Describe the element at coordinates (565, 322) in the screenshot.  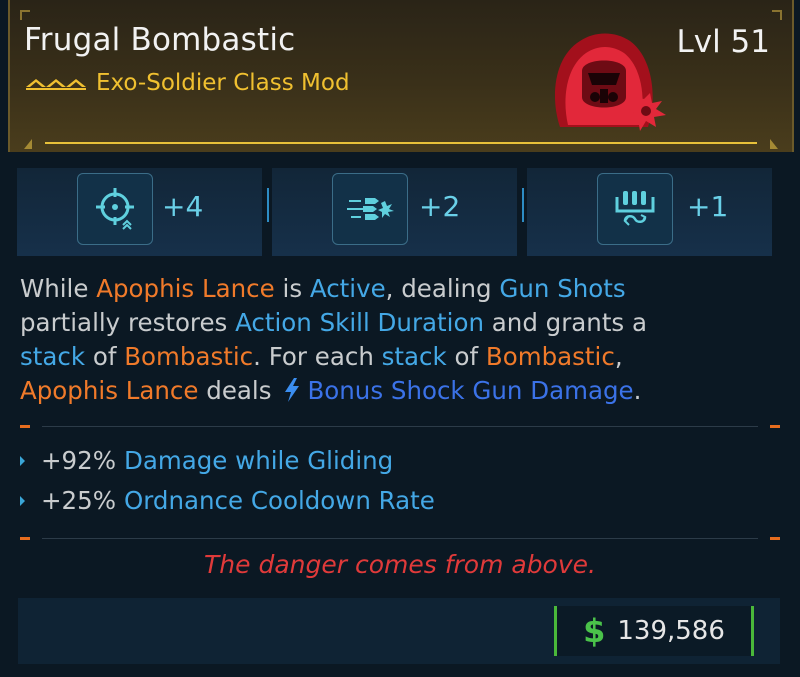
I see `desc-text: and grants a` at that location.